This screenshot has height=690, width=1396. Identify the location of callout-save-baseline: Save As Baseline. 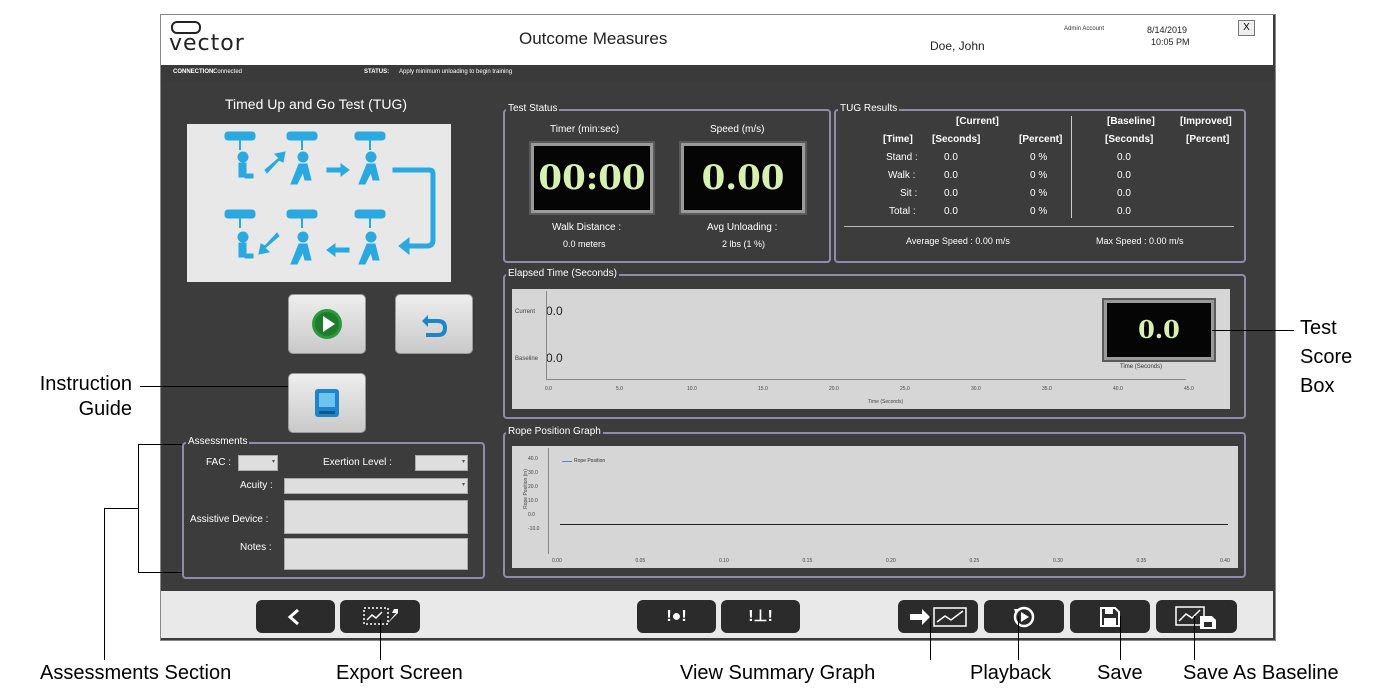
(1261, 673).